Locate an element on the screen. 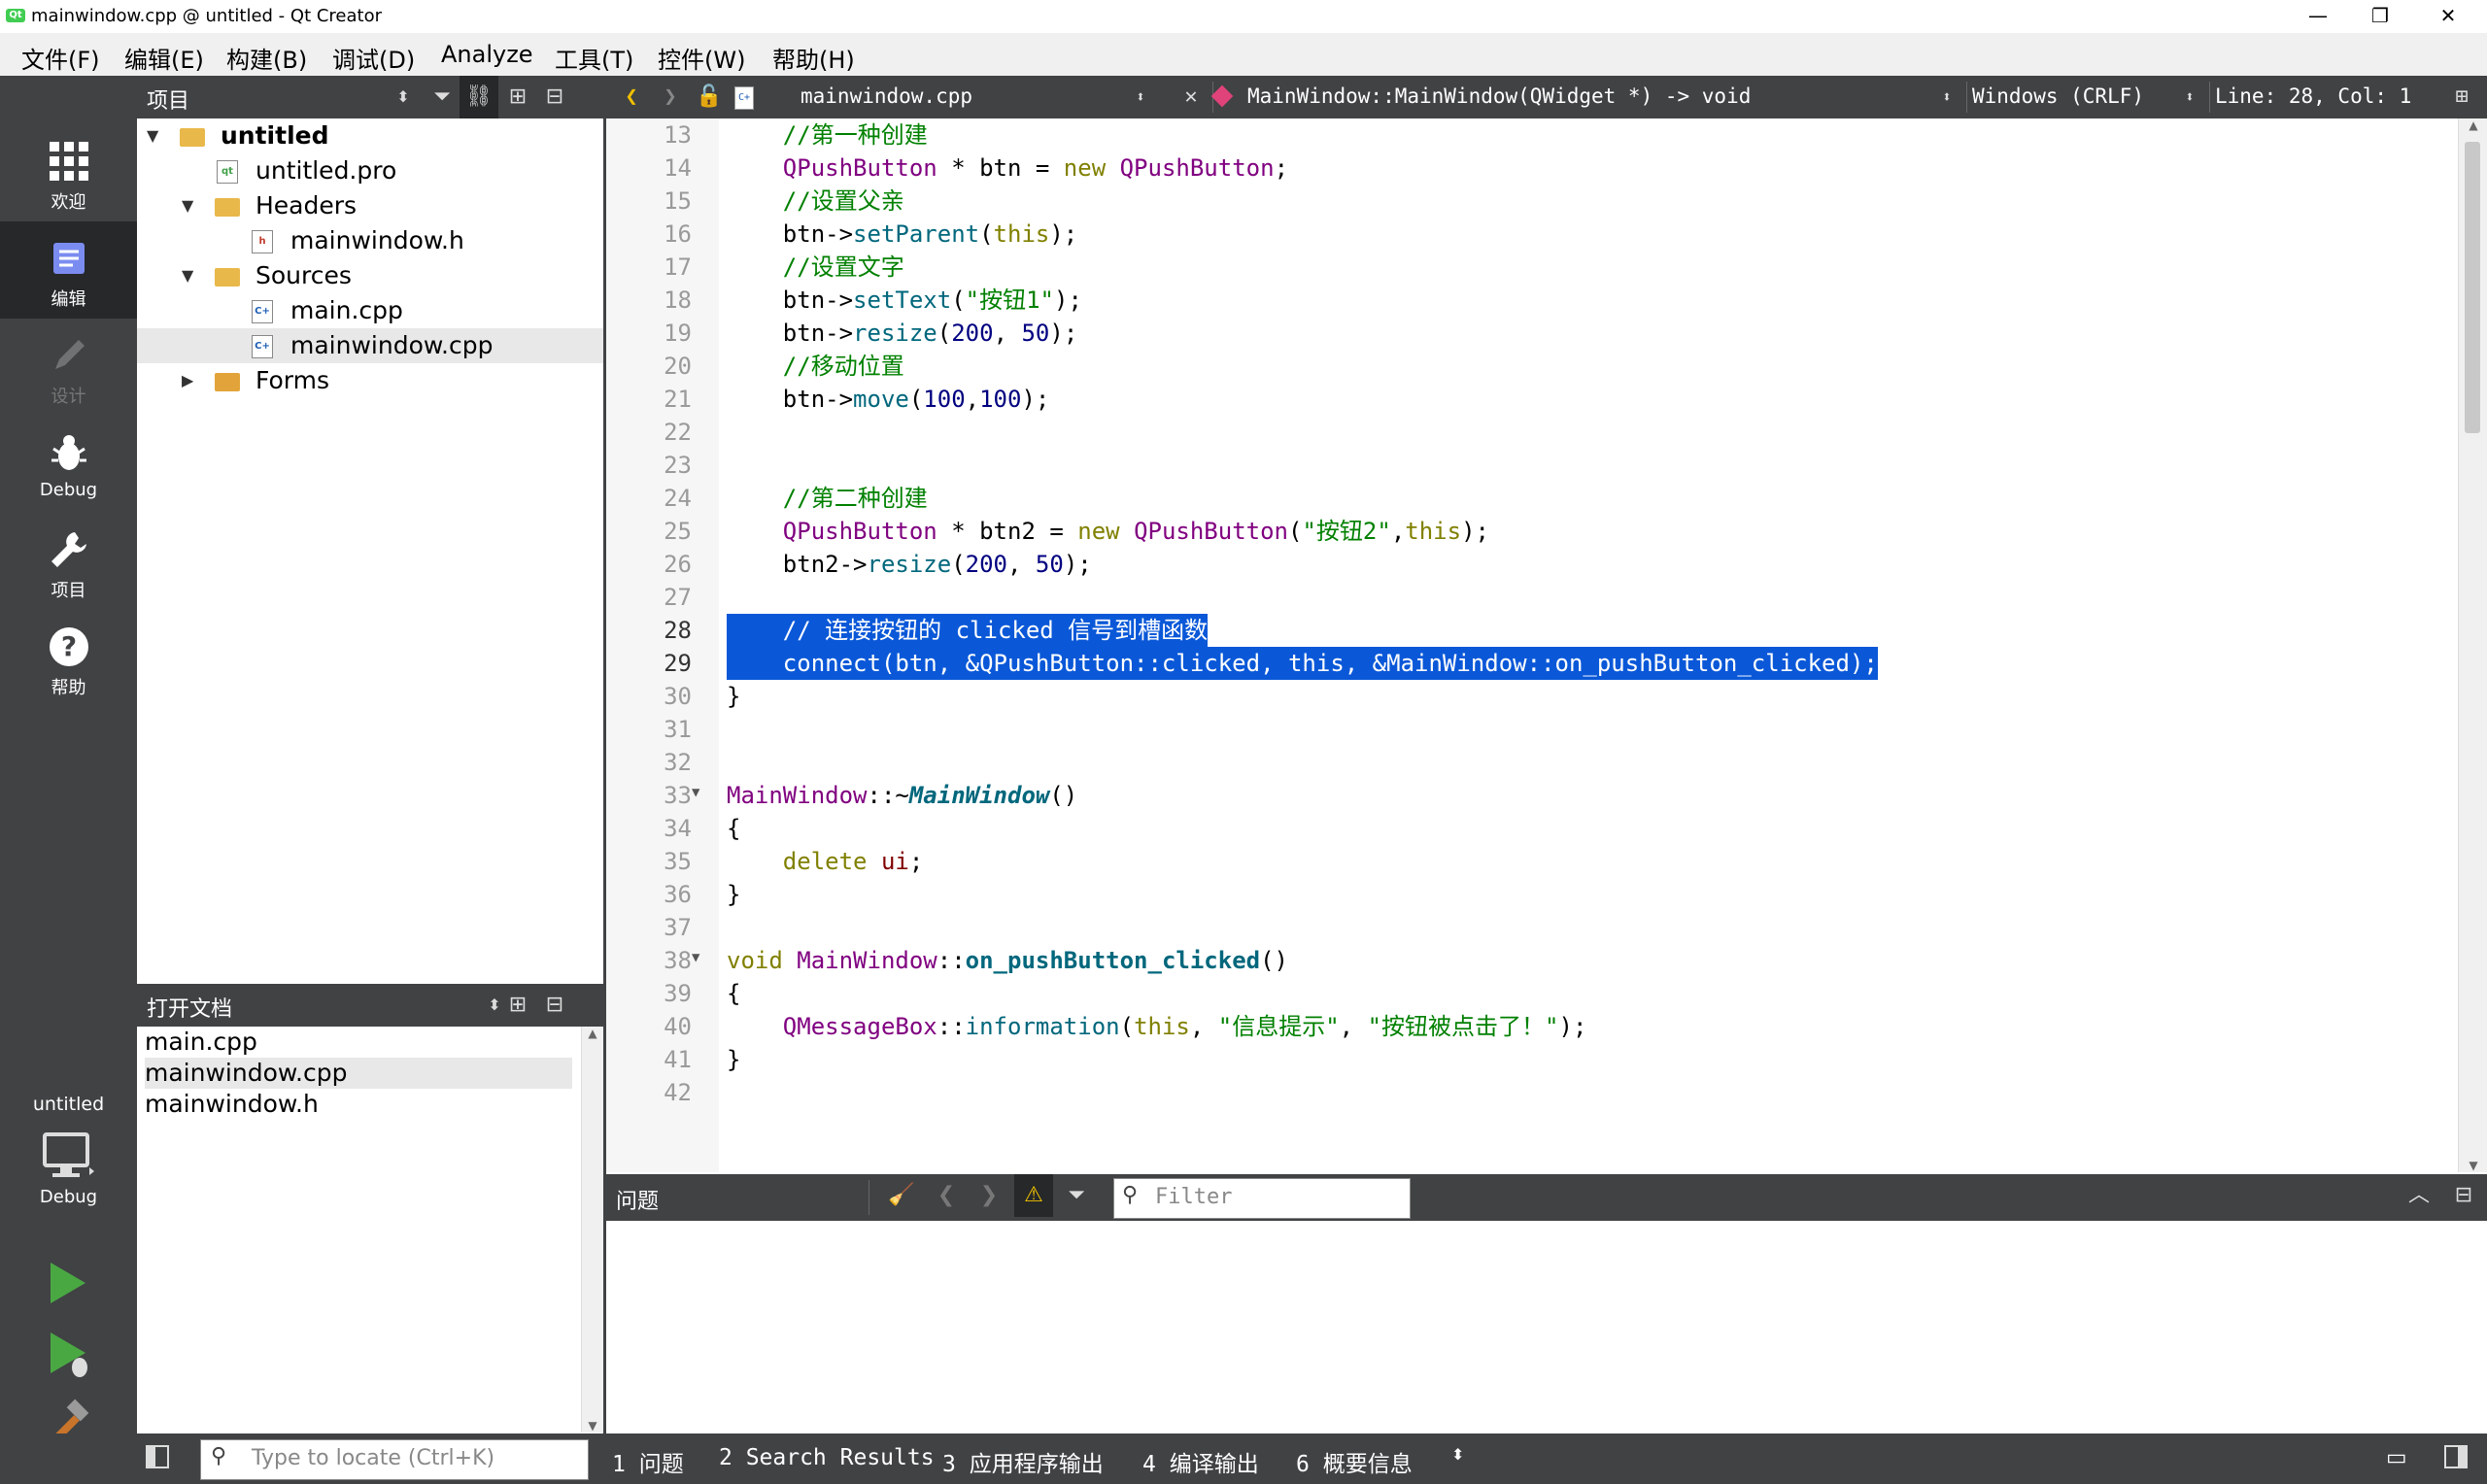 Image resolution: width=2487 pixels, height=1484 pixels. tree-item-main-cpp: C+ main.cpp is located at coordinates (370, 310).